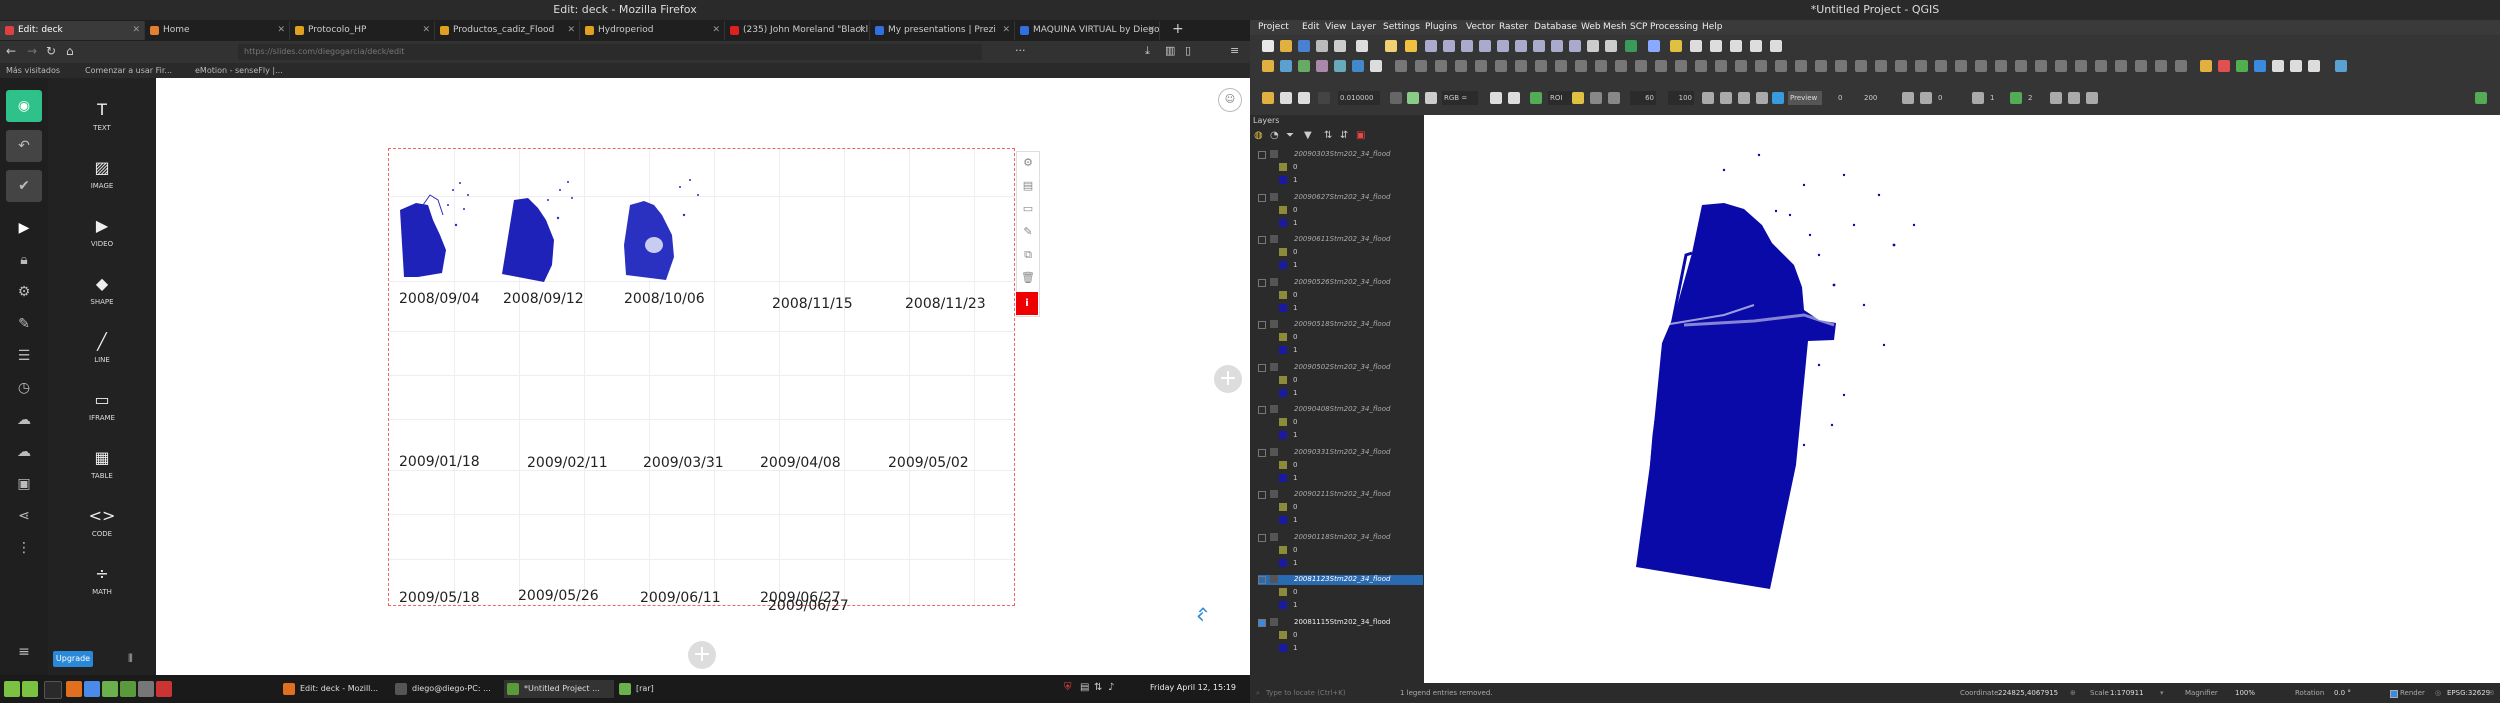 Image resolution: width=2500 pixels, height=703 pixels. Describe the element at coordinates (1591, 27) in the screenshot. I see `menu-web: Web` at that location.